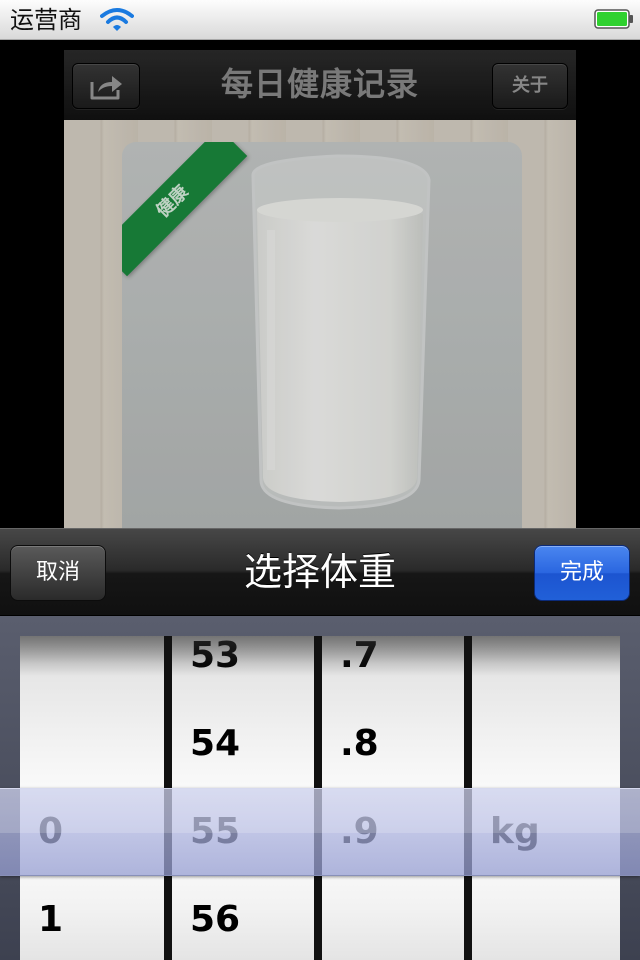 The image size is (640, 960). I want to click on picker-row-selected: .9, so click(393, 832).